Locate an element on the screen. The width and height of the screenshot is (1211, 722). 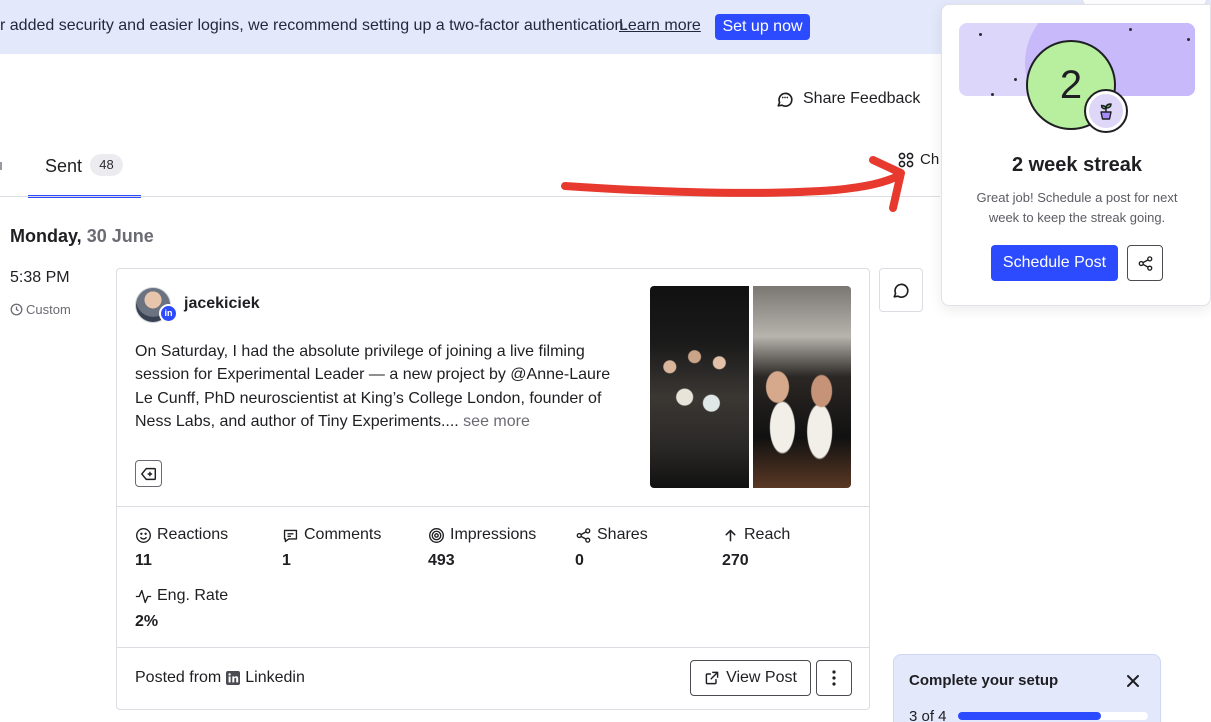
date: 30 June is located at coordinates (120, 236).